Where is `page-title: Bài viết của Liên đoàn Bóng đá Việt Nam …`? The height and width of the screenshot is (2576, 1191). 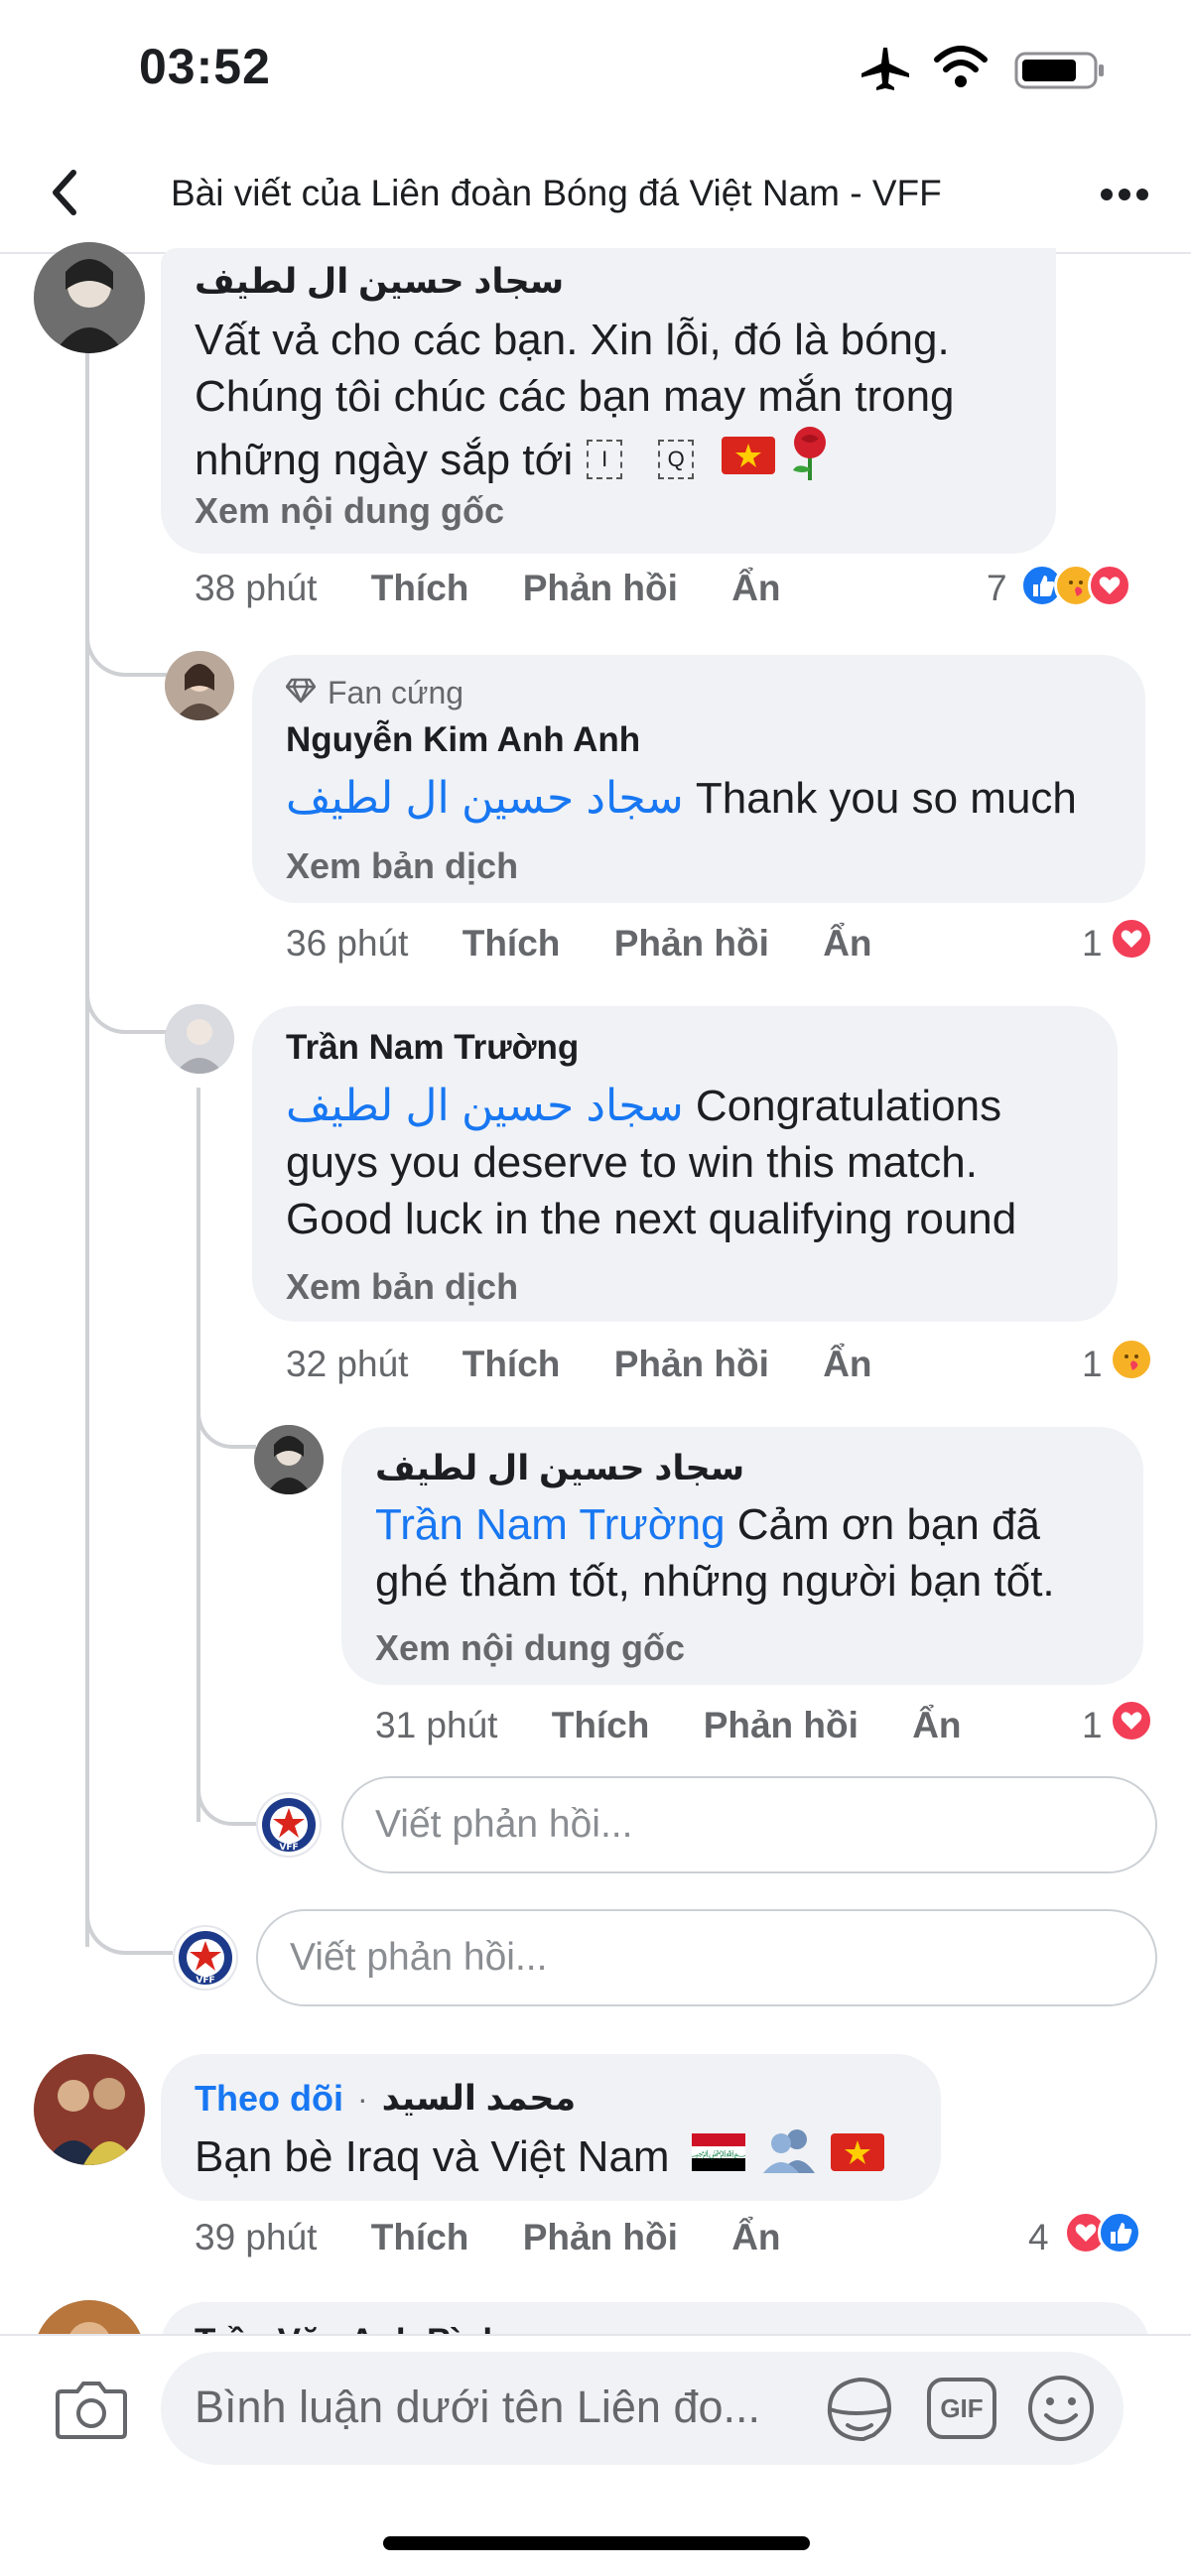 page-title: Bài viết của Liên đoàn Bóng đá Việt Nam … is located at coordinates (556, 193).